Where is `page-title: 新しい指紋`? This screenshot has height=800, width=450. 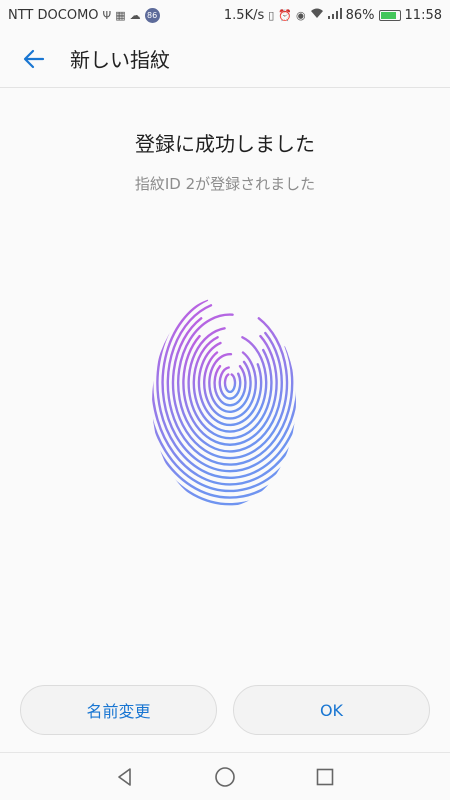
page-title: 新しい指紋 is located at coordinates (120, 60).